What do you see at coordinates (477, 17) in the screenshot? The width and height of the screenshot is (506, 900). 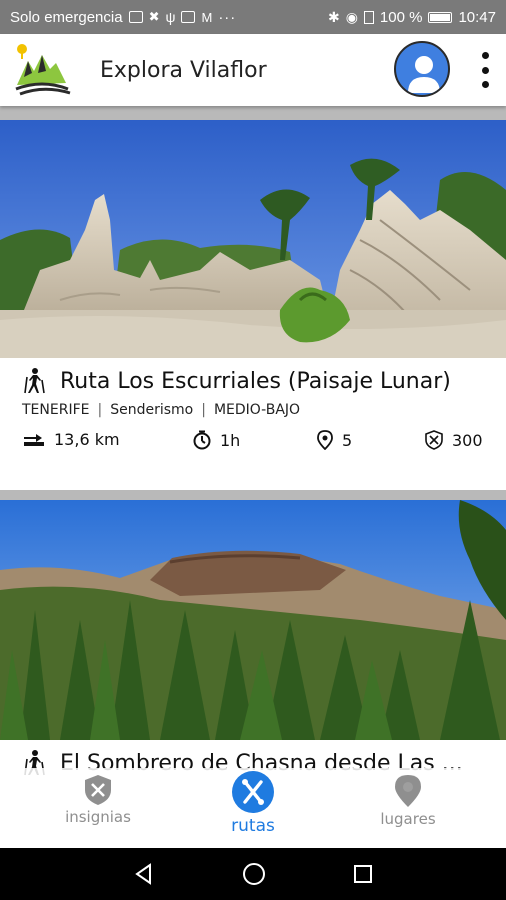 I see `clock-time: 10:47` at bounding box center [477, 17].